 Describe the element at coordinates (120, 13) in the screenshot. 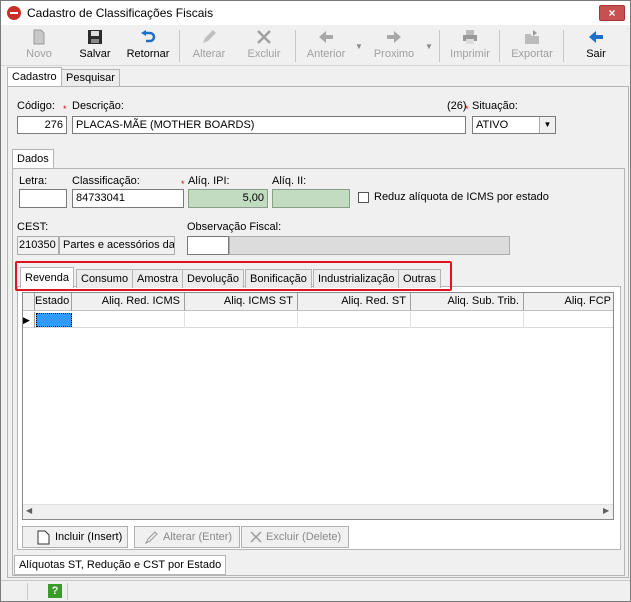

I see `window-title: Cadastro de Classificações Fiscais` at that location.